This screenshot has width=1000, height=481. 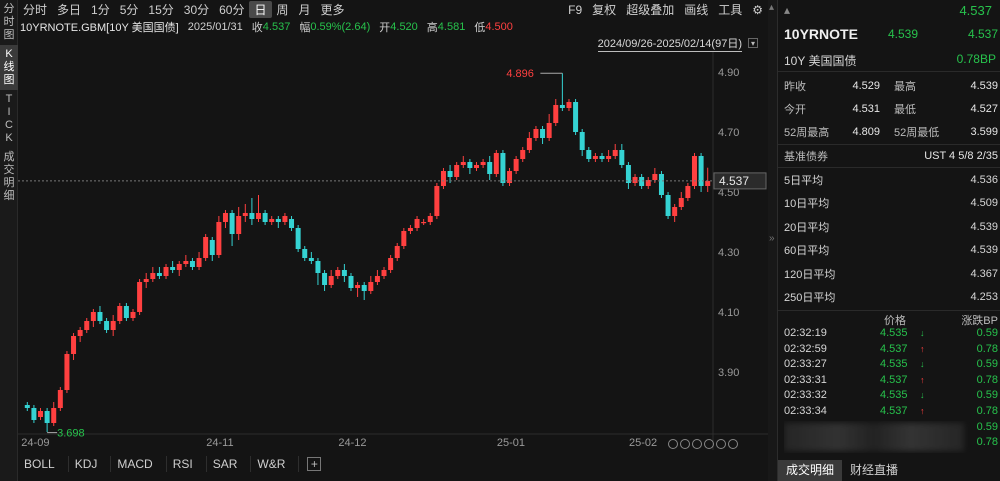 I want to click on panel-menu-icon: ▴, so click(x=787, y=10).